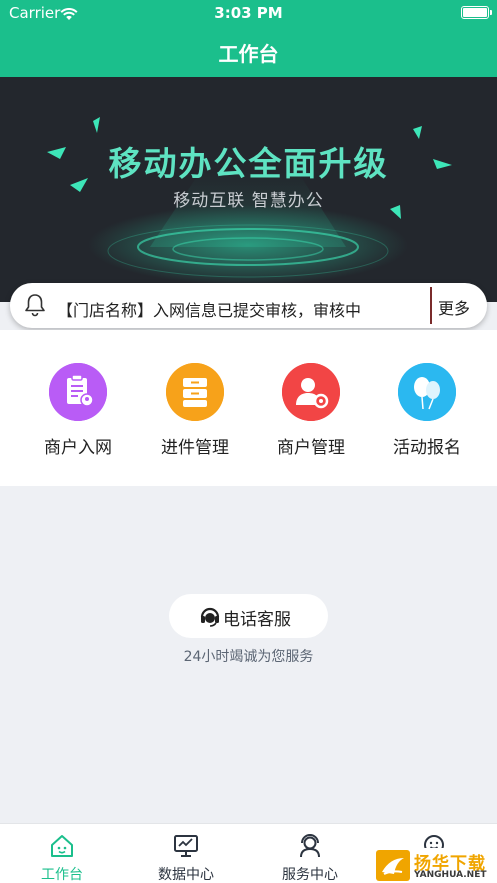  Describe the element at coordinates (195, 392) in the screenshot. I see `drawer-icon` at that location.